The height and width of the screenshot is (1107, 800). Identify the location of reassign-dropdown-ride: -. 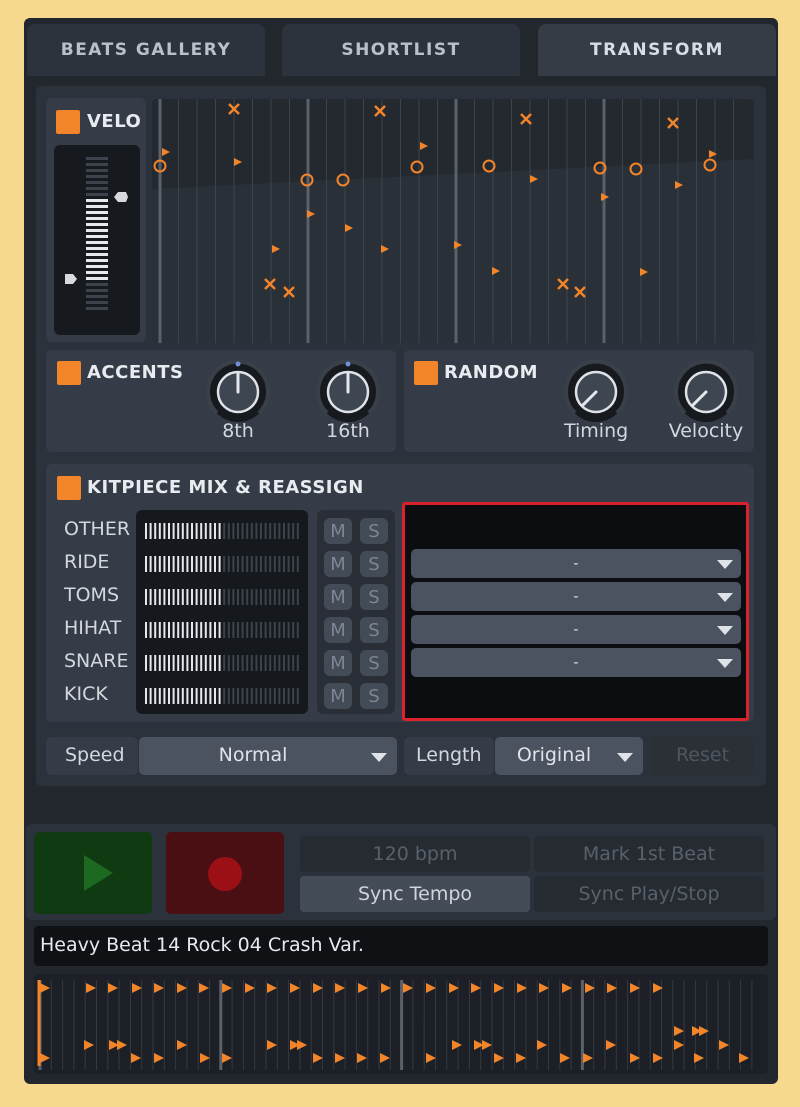
(576, 563).